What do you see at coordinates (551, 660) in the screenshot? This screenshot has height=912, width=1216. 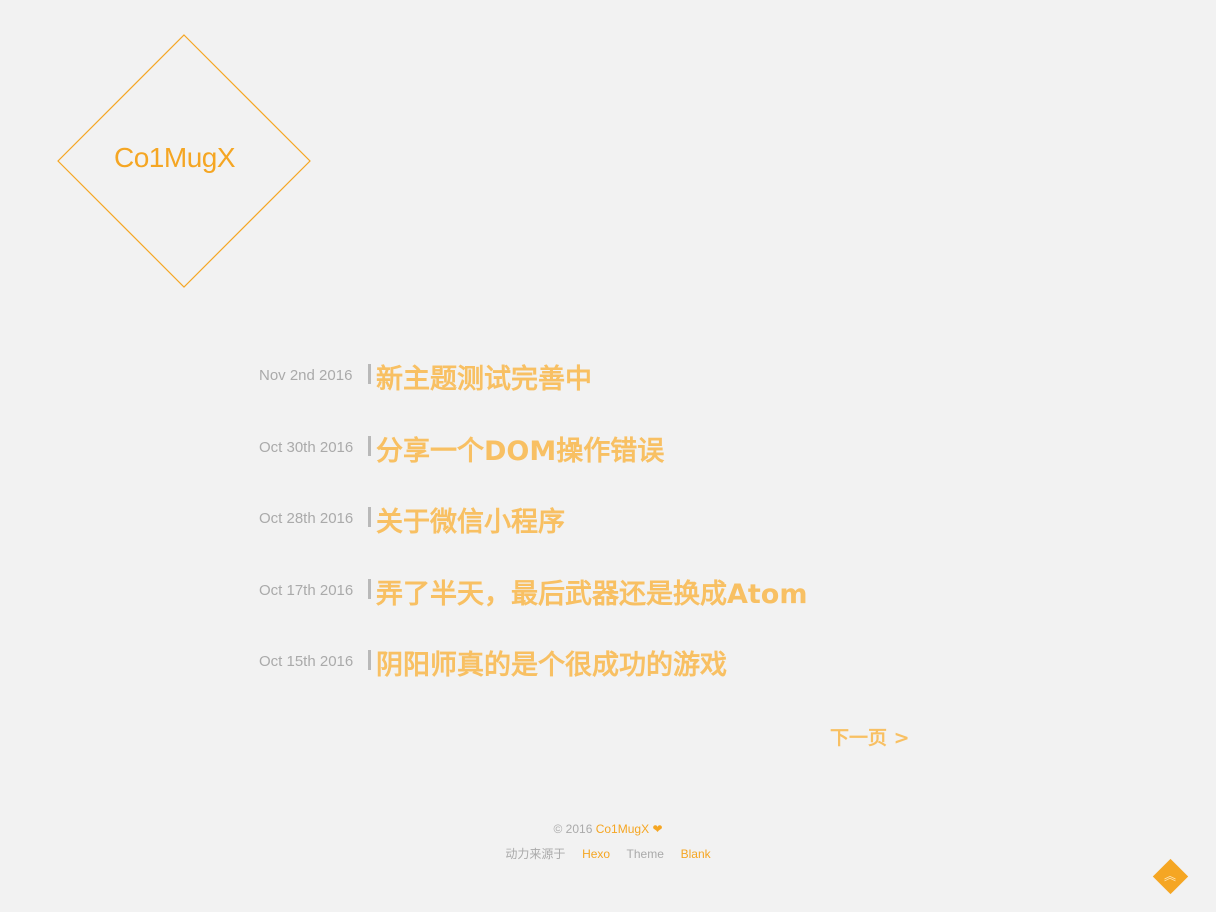 I see `post-title-link: 阴阳师真的是个很成功的游戏` at bounding box center [551, 660].